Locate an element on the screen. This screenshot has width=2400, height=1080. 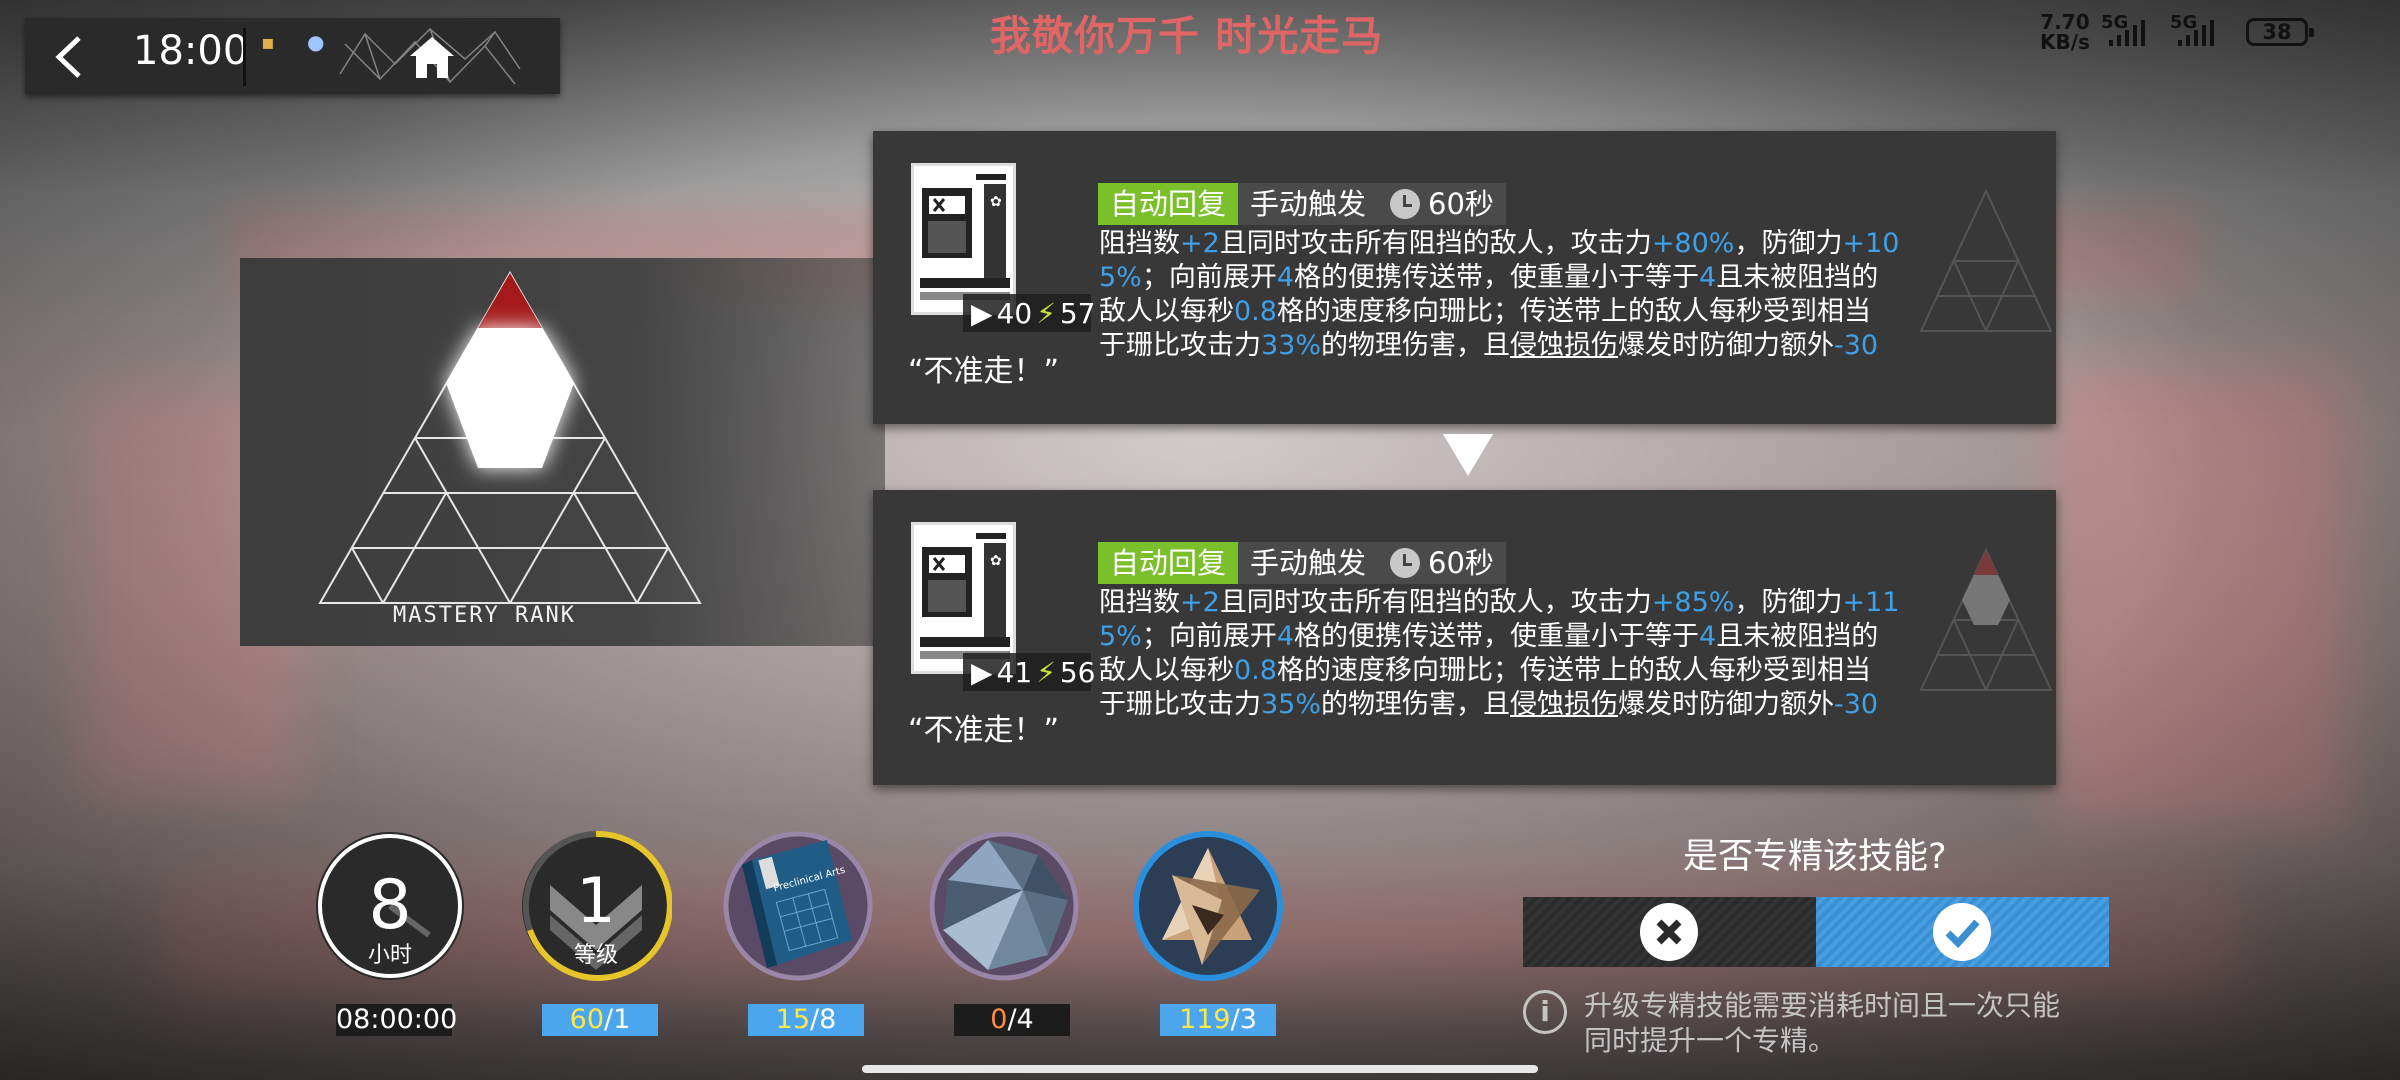
desc-text: 且同时攻击所有阻挡的敌人，攻击力 is located at coordinates (1435, 602).